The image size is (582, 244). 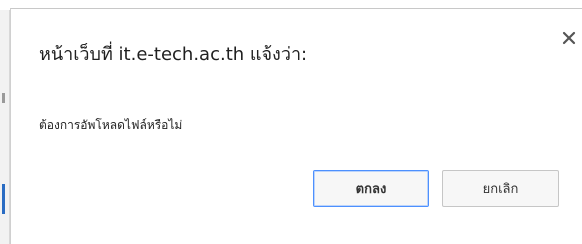 What do you see at coordinates (3, 199) in the screenshot?
I see `background-accent-marker` at bounding box center [3, 199].